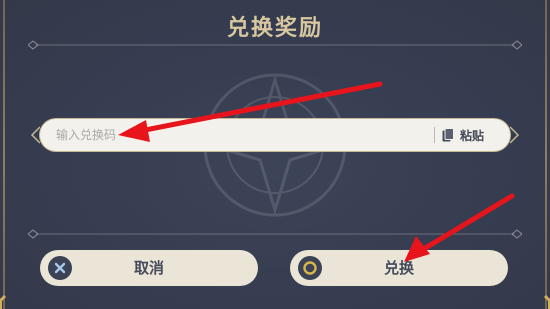  Describe the element at coordinates (35, 135) in the screenshot. I see `input-ornament-left-icon` at that location.